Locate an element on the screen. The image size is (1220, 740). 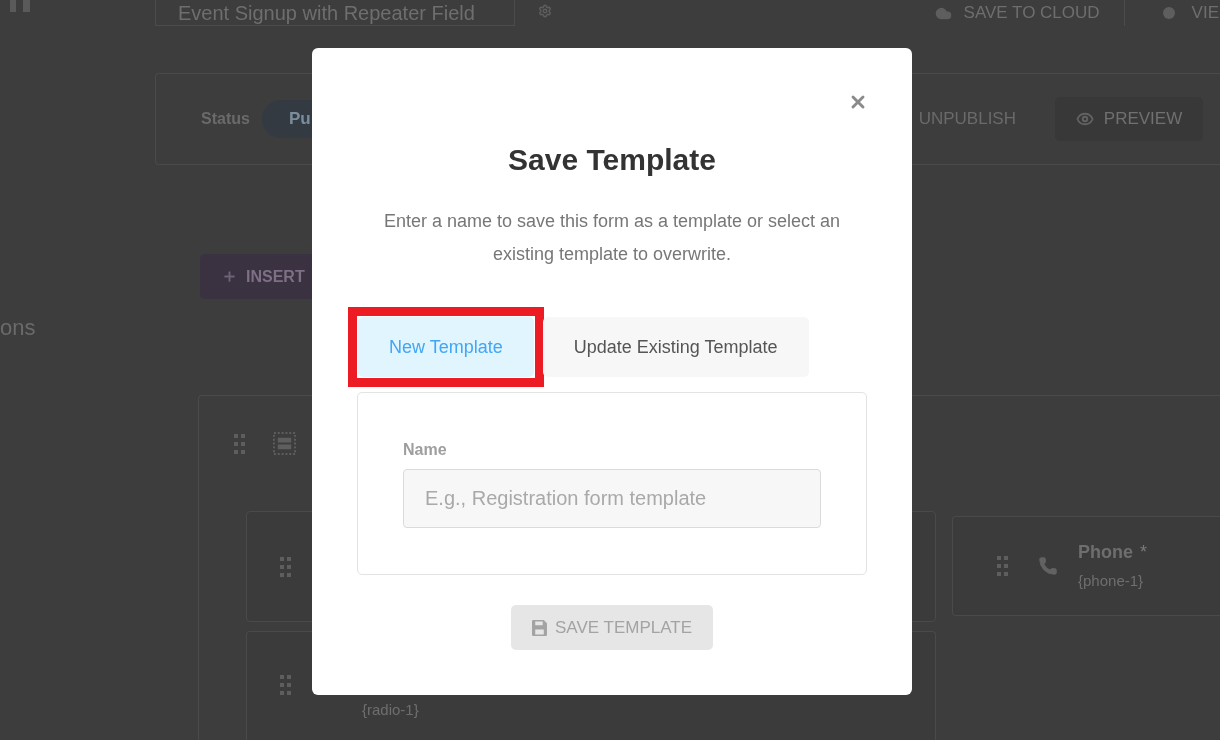
dialog-description: Enter a name to save this form as a template or select an existing template to overwrite. is located at coordinates (612, 238).